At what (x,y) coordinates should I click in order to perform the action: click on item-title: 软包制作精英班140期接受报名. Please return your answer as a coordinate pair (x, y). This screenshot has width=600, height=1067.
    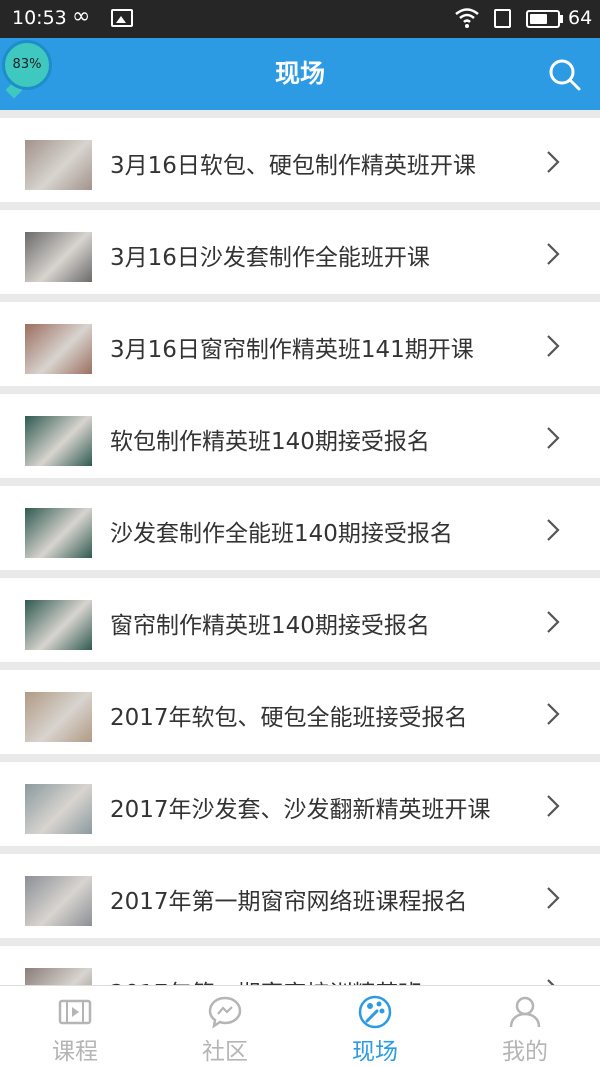
    Looking at the image, I should click on (270, 442).